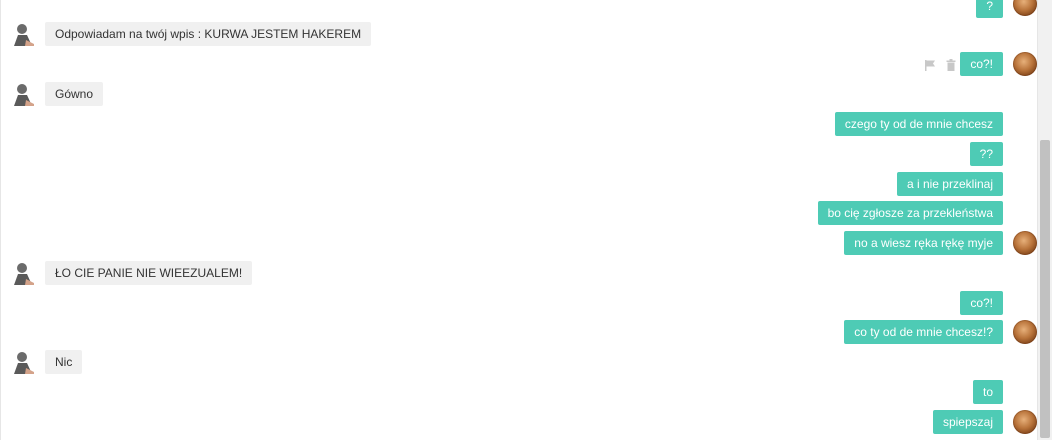 This screenshot has width=1060, height=440. Describe the element at coordinates (1045, 289) in the screenshot. I see `scrollbar-thumb` at that location.